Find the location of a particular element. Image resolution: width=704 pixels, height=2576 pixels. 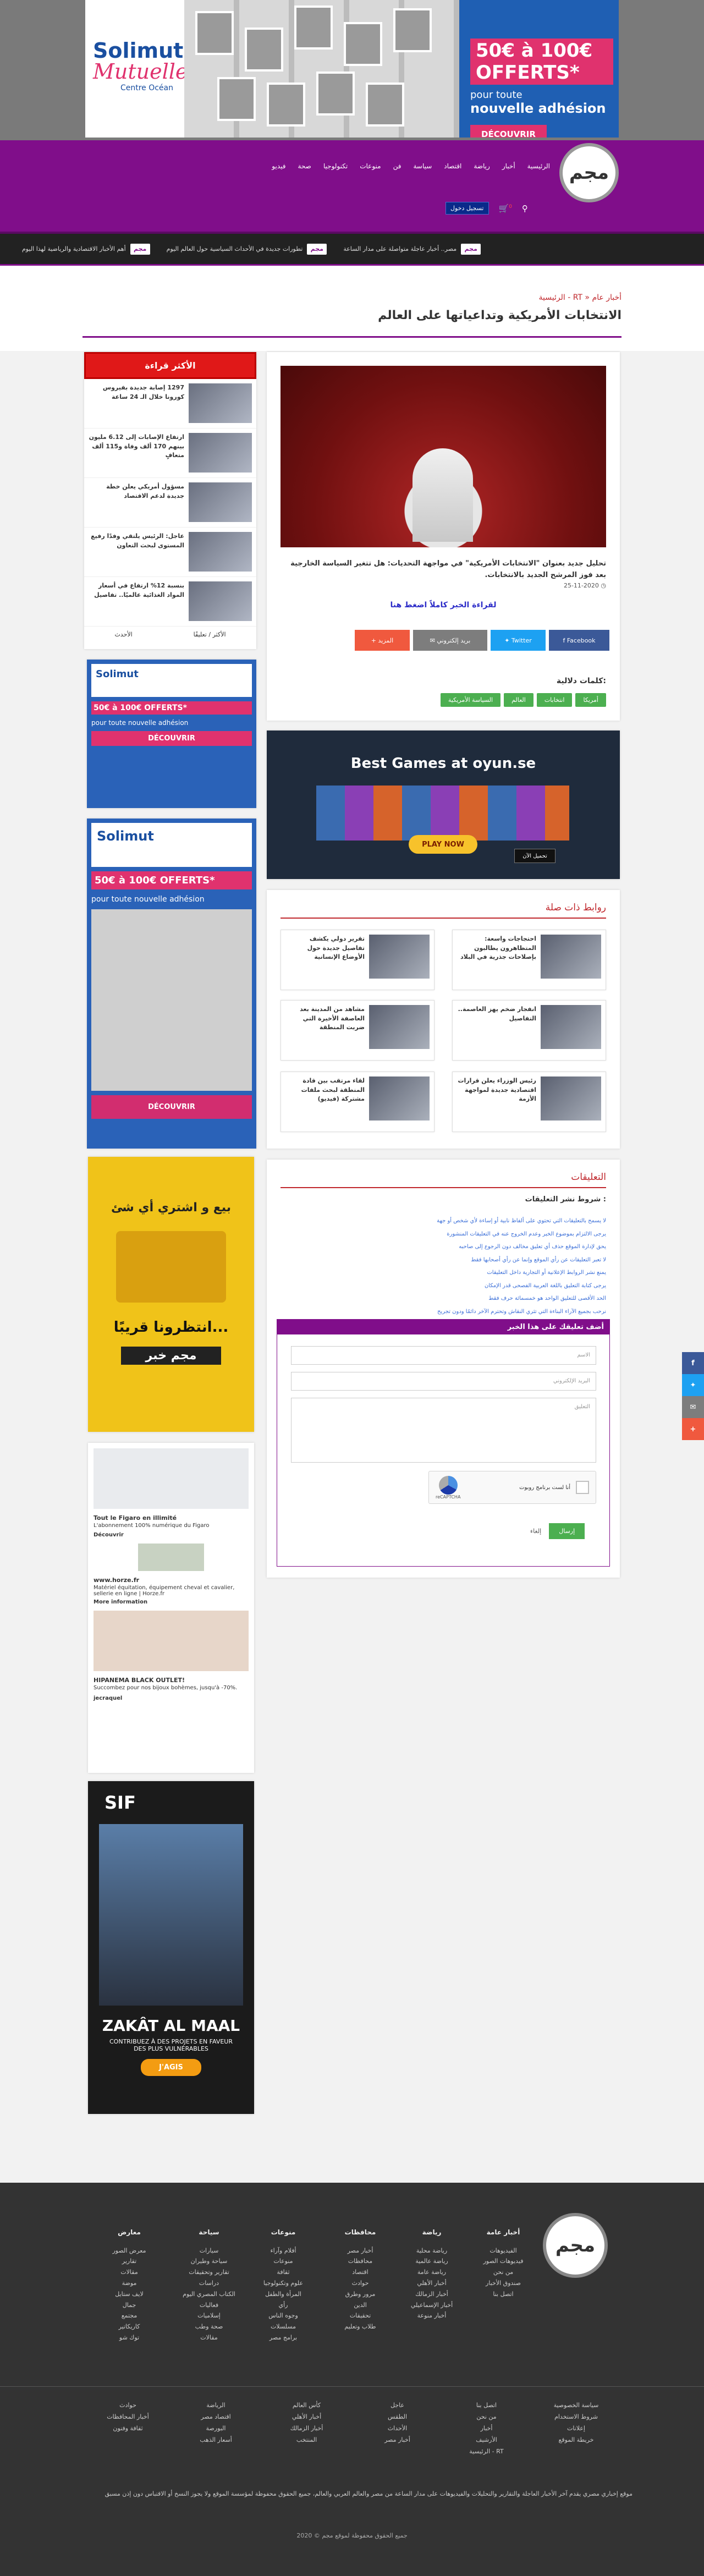

footer-link: اقتصاد is located at coordinates (360, 2272).